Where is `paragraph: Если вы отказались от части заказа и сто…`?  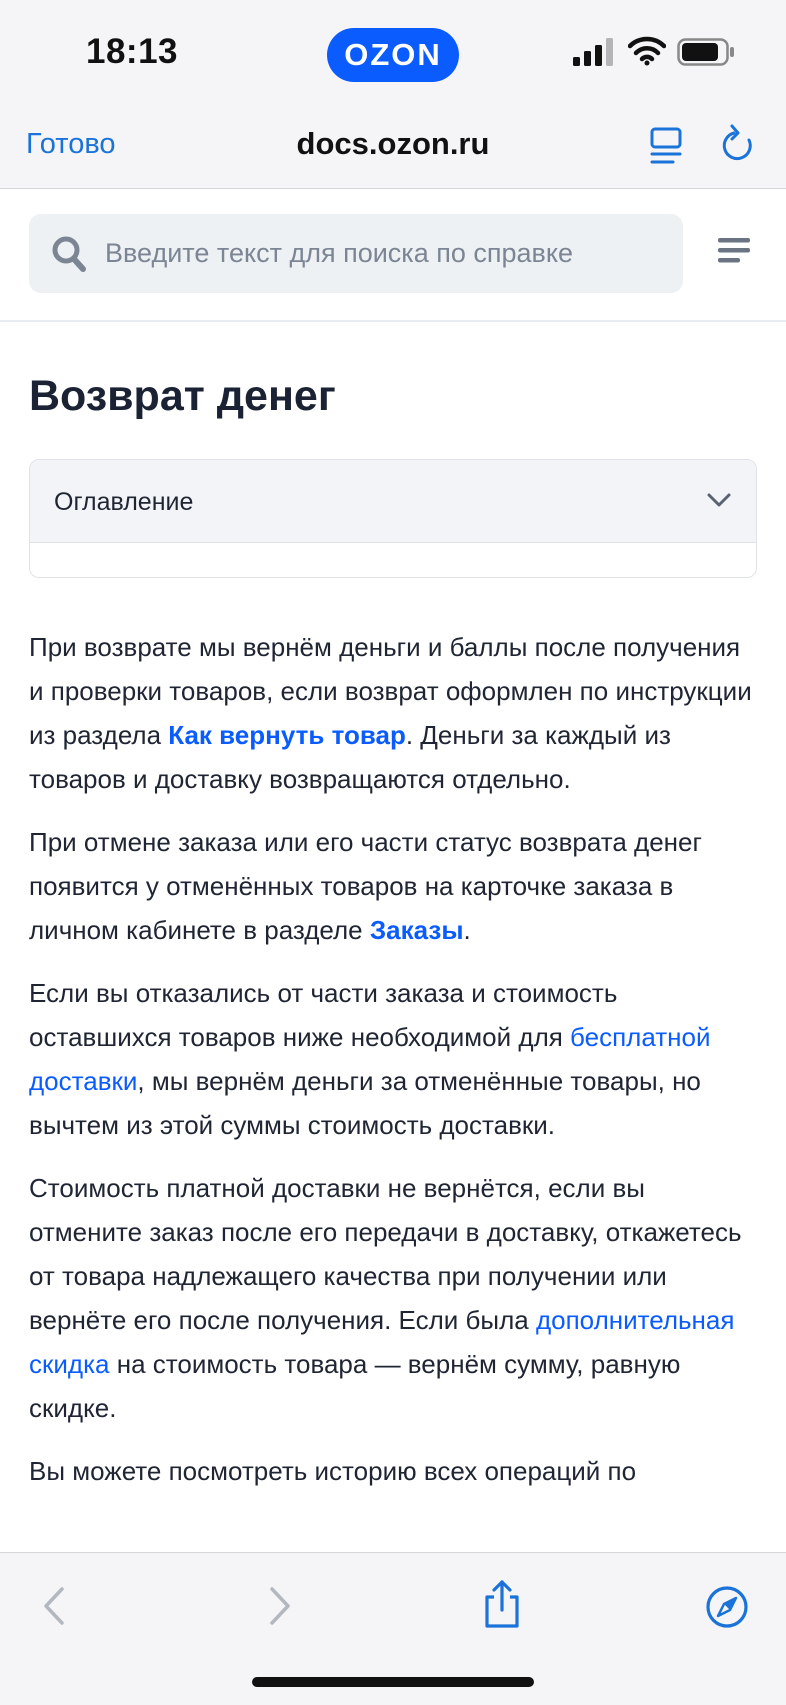 paragraph: Если вы отказались от части заказа и сто… is located at coordinates (370, 1059).